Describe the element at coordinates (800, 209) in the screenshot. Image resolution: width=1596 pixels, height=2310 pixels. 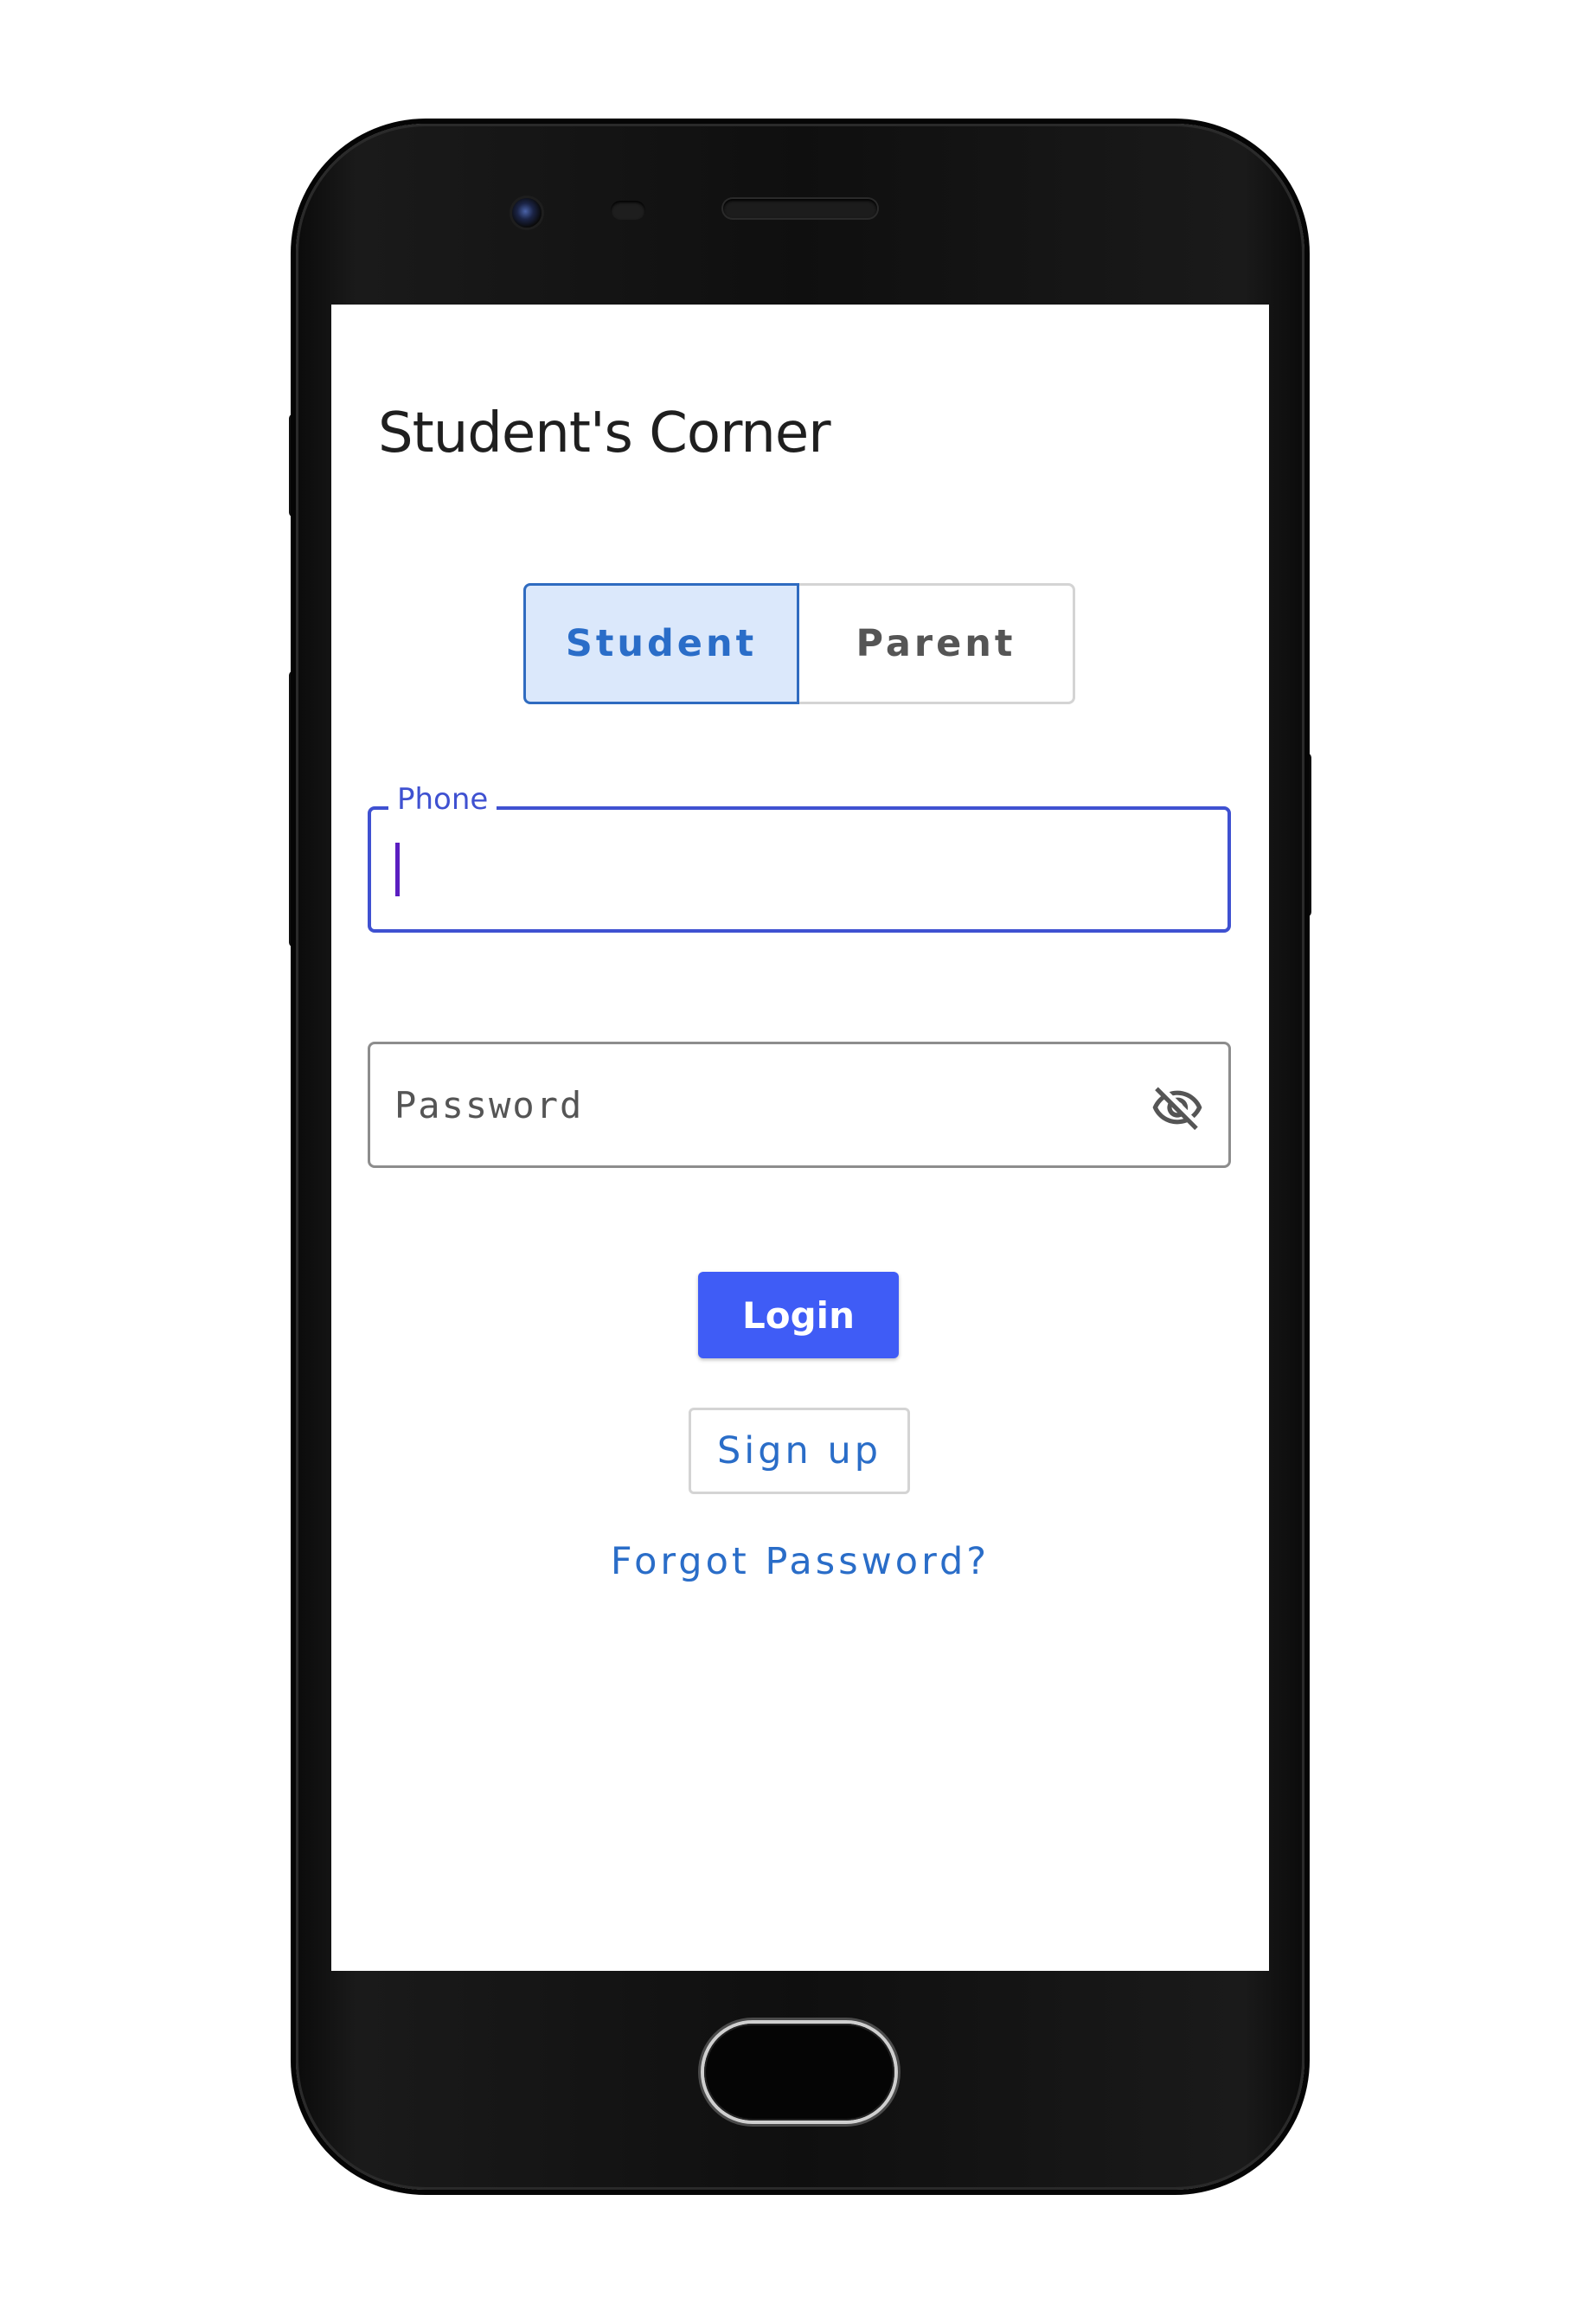
I see `earpiece-speaker` at that location.